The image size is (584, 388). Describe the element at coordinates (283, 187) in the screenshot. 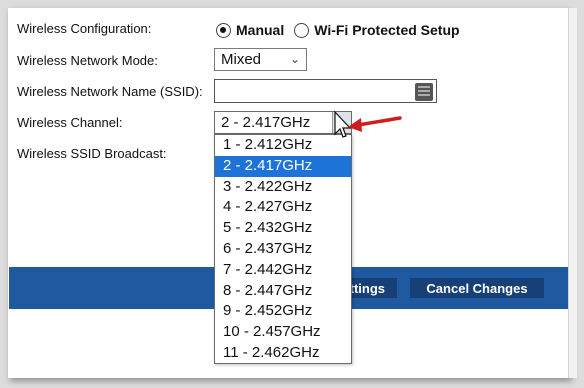

I see `channel-option: 3 - 2.422GHz` at that location.